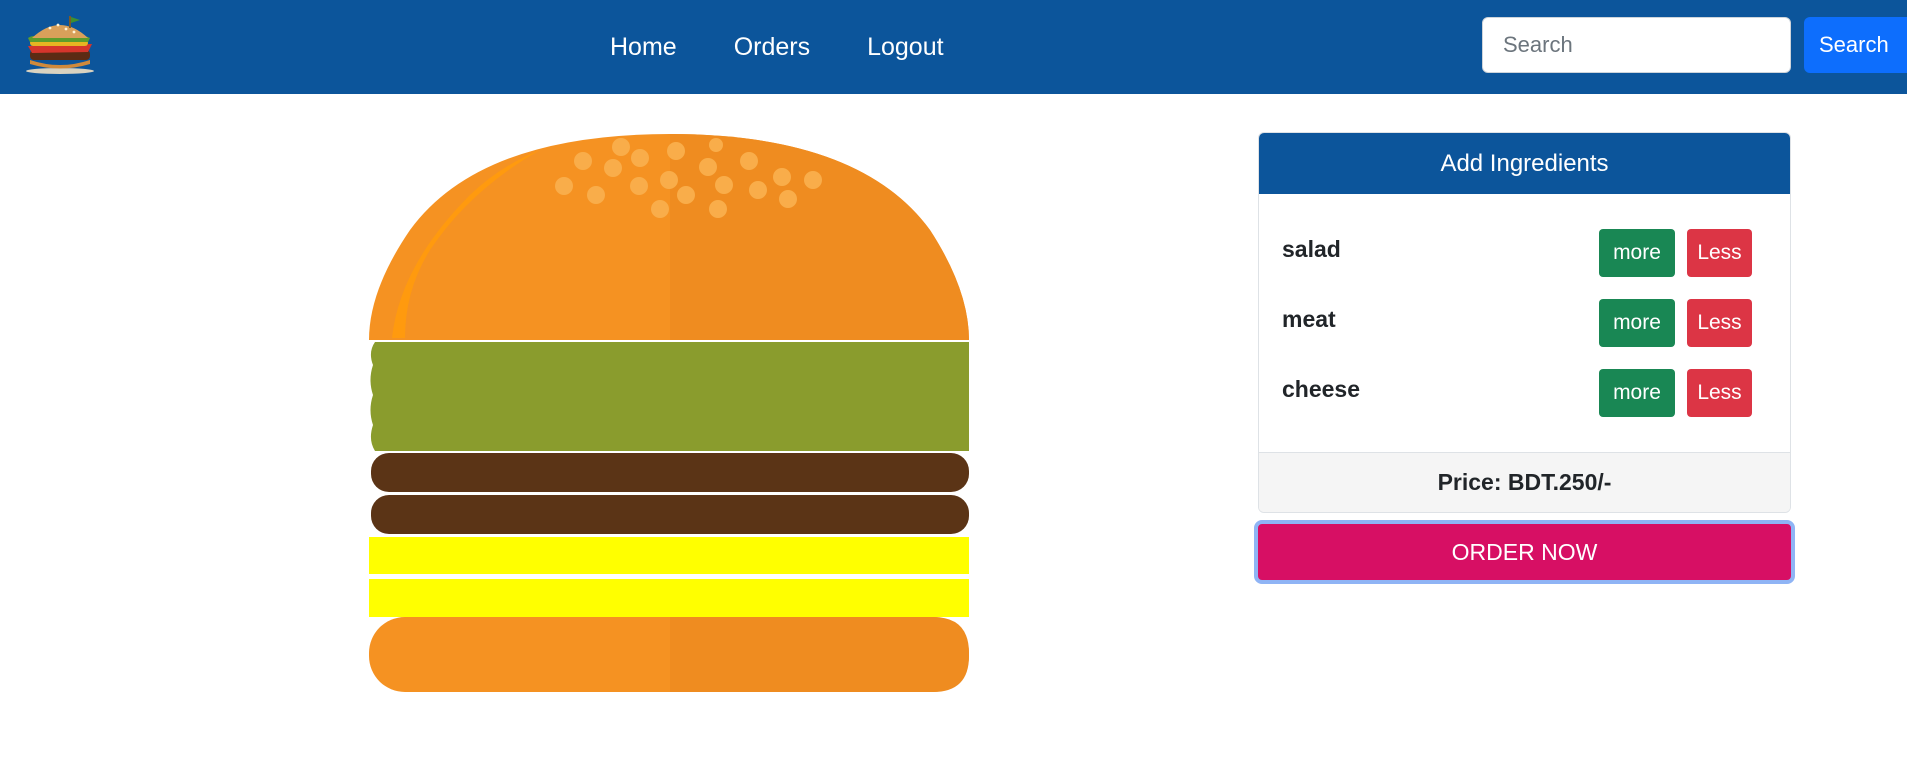 Image resolution: width=1907 pixels, height=759 pixels. Describe the element at coordinates (1719, 393) in the screenshot. I see `cheese-less-button: Less` at that location.